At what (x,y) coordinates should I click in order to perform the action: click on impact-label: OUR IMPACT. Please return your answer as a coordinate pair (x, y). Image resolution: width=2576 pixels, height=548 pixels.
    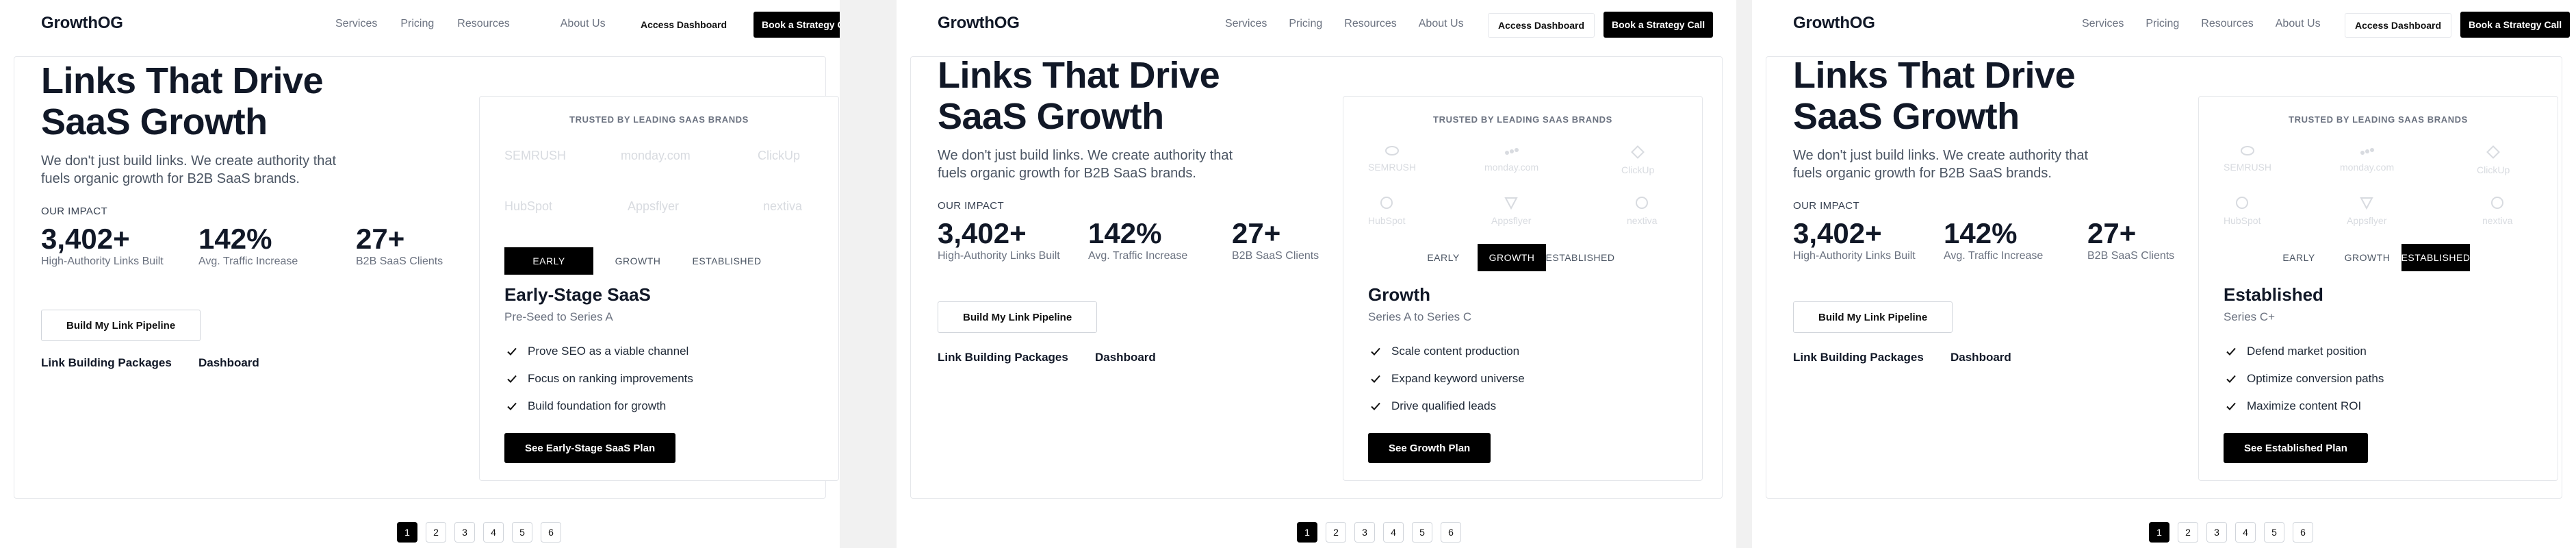
    Looking at the image, I should click on (1826, 206).